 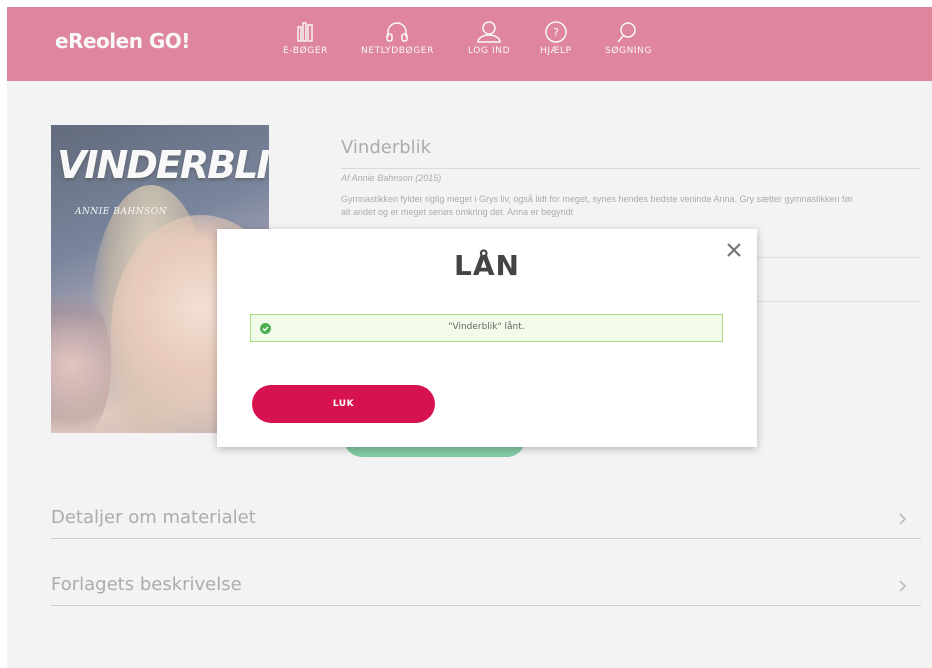 I want to click on success-alert: "Vinderblik" lånt., so click(x=486, y=328).